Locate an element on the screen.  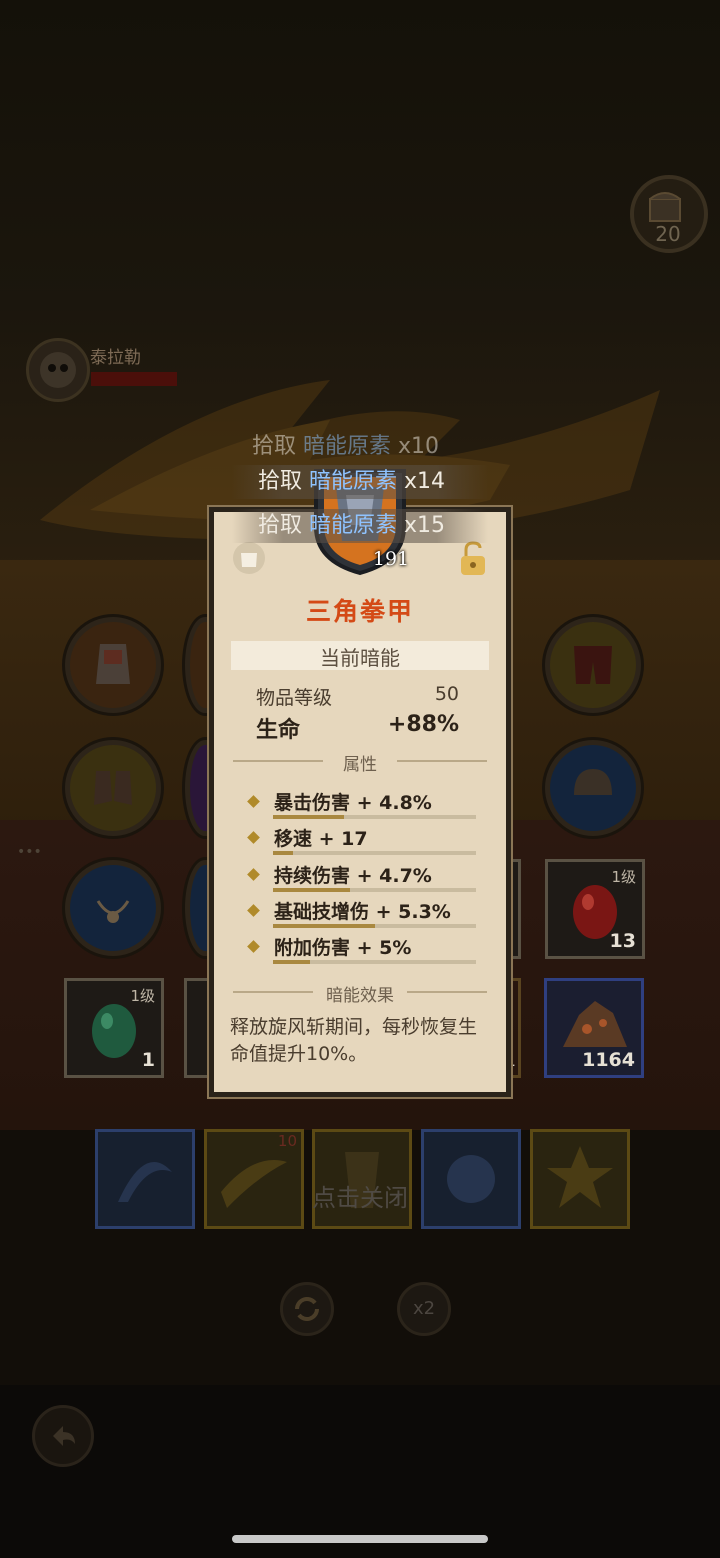
gauntlet-icon is located at coordinates (113, 664).